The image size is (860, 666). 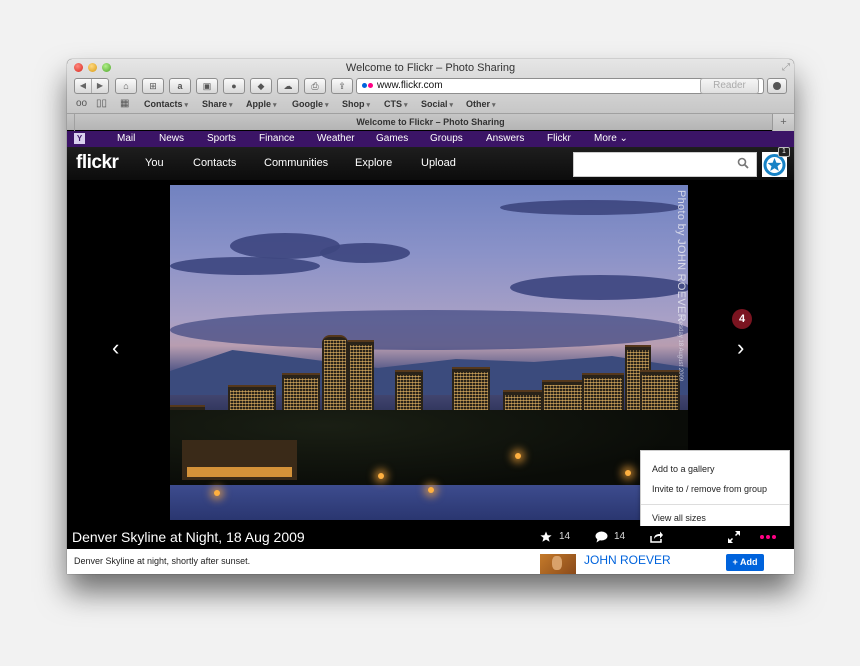 What do you see at coordinates (81, 103) in the screenshot?
I see `reading-list-icon: oo` at bounding box center [81, 103].